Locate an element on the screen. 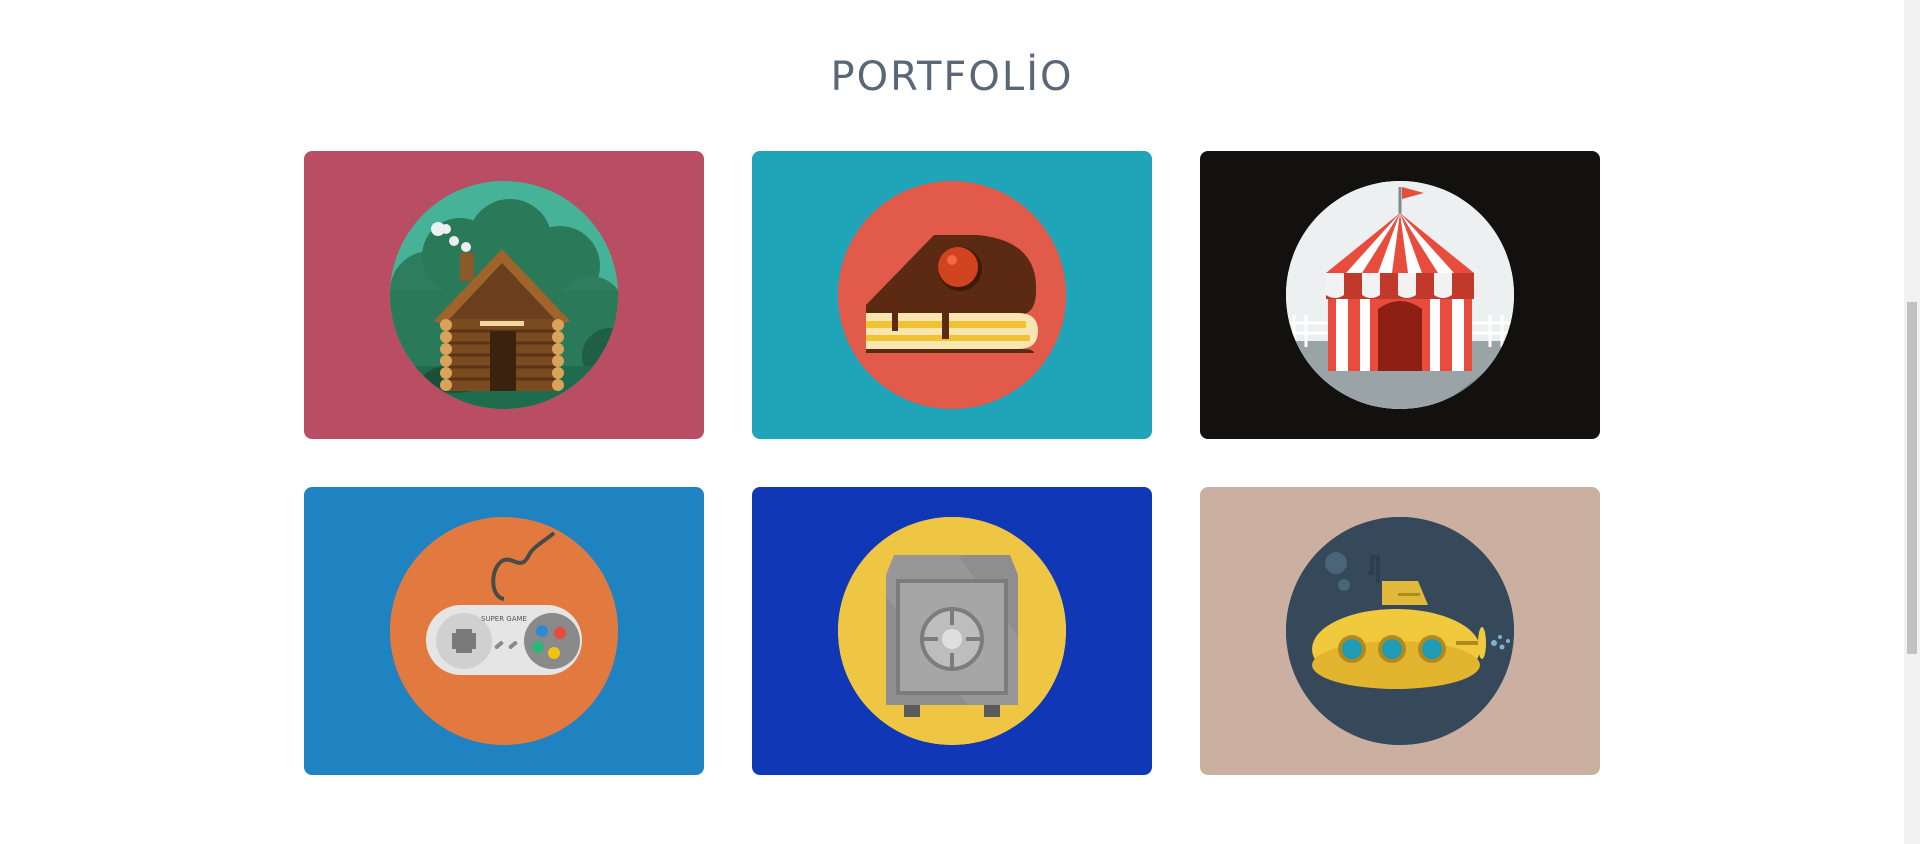 The width and height of the screenshot is (1920, 844). portfolio-item-safe is located at coordinates (952, 631).